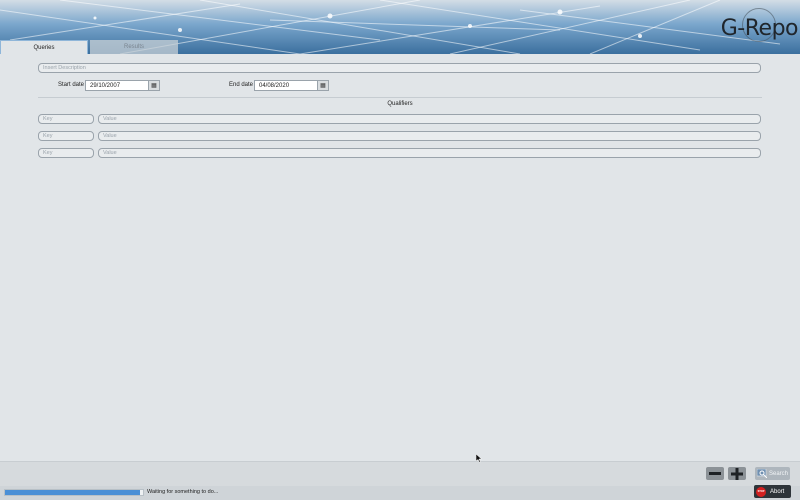  What do you see at coordinates (759, 28) in the screenshot?
I see `app-logo: G-Repo` at bounding box center [759, 28].